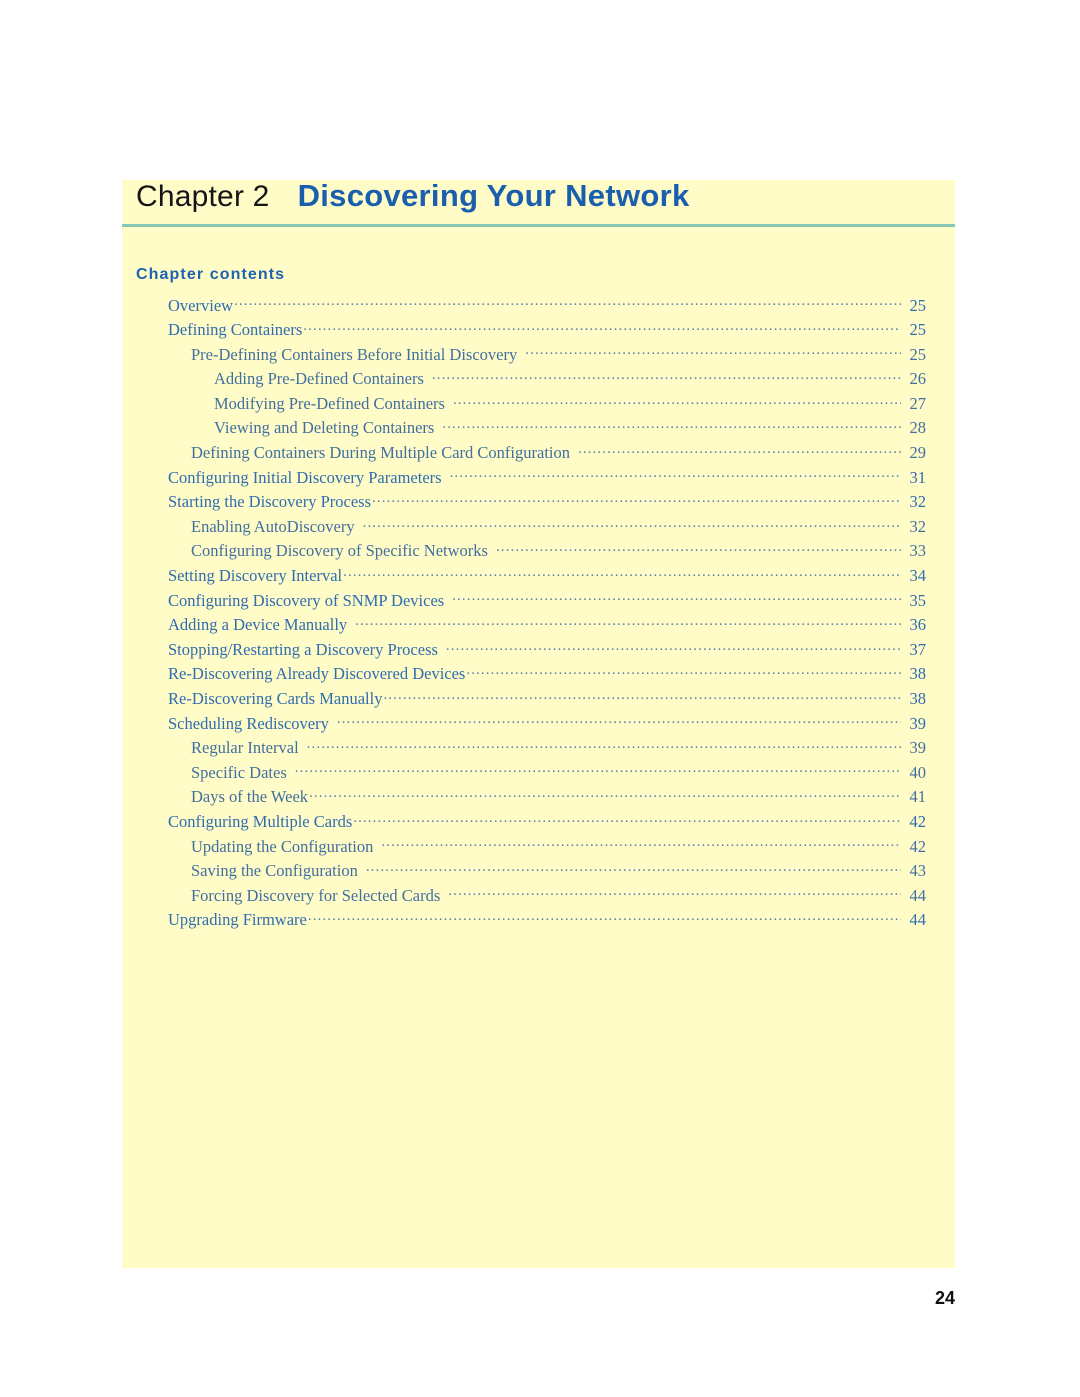 The width and height of the screenshot is (1080, 1397). I want to click on toc-entry-page-number: 28, so click(918, 428).